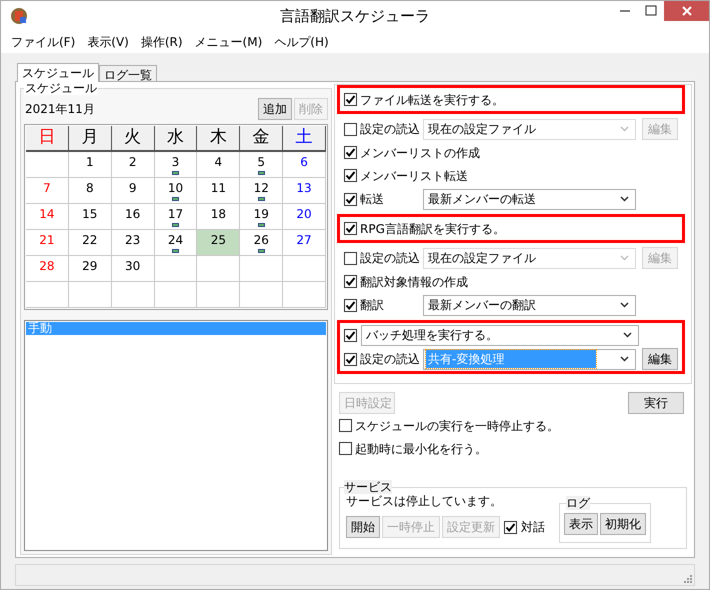 The height and width of the screenshot is (590, 710). Describe the element at coordinates (218, 139) in the screenshot. I see `weekday-header: 木` at that location.